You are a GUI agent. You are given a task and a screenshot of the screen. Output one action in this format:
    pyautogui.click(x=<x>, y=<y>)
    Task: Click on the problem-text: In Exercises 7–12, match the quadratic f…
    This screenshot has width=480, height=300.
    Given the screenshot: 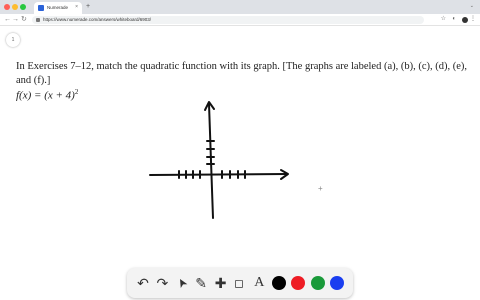 What is the action you would take?
    pyautogui.click(x=242, y=73)
    